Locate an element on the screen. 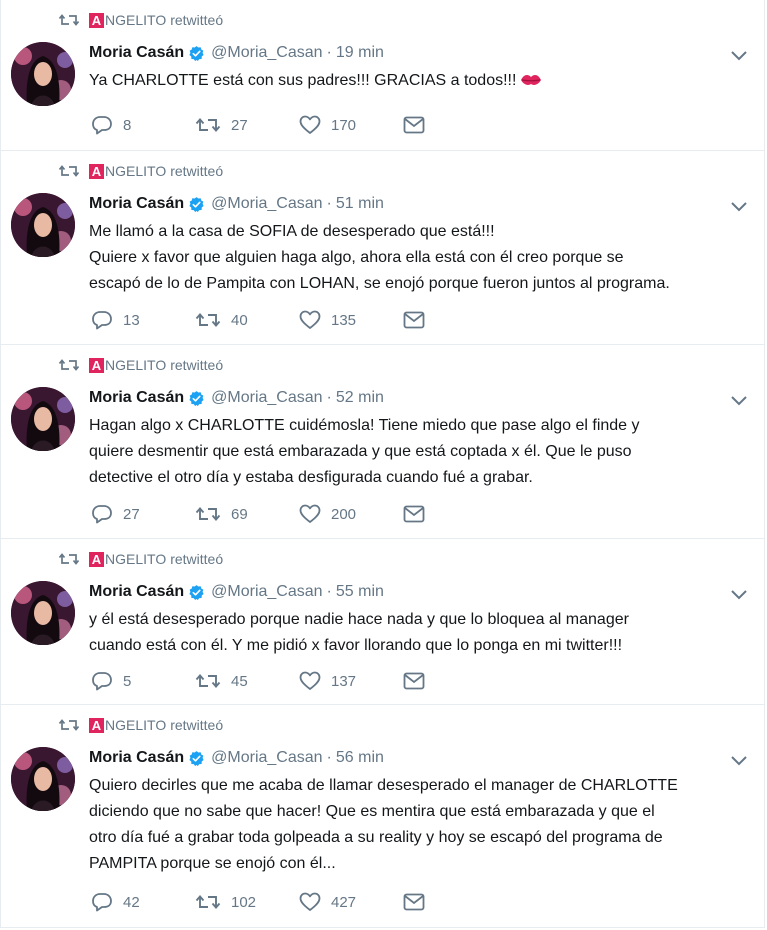  reply-button: 27 is located at coordinates (143, 514).